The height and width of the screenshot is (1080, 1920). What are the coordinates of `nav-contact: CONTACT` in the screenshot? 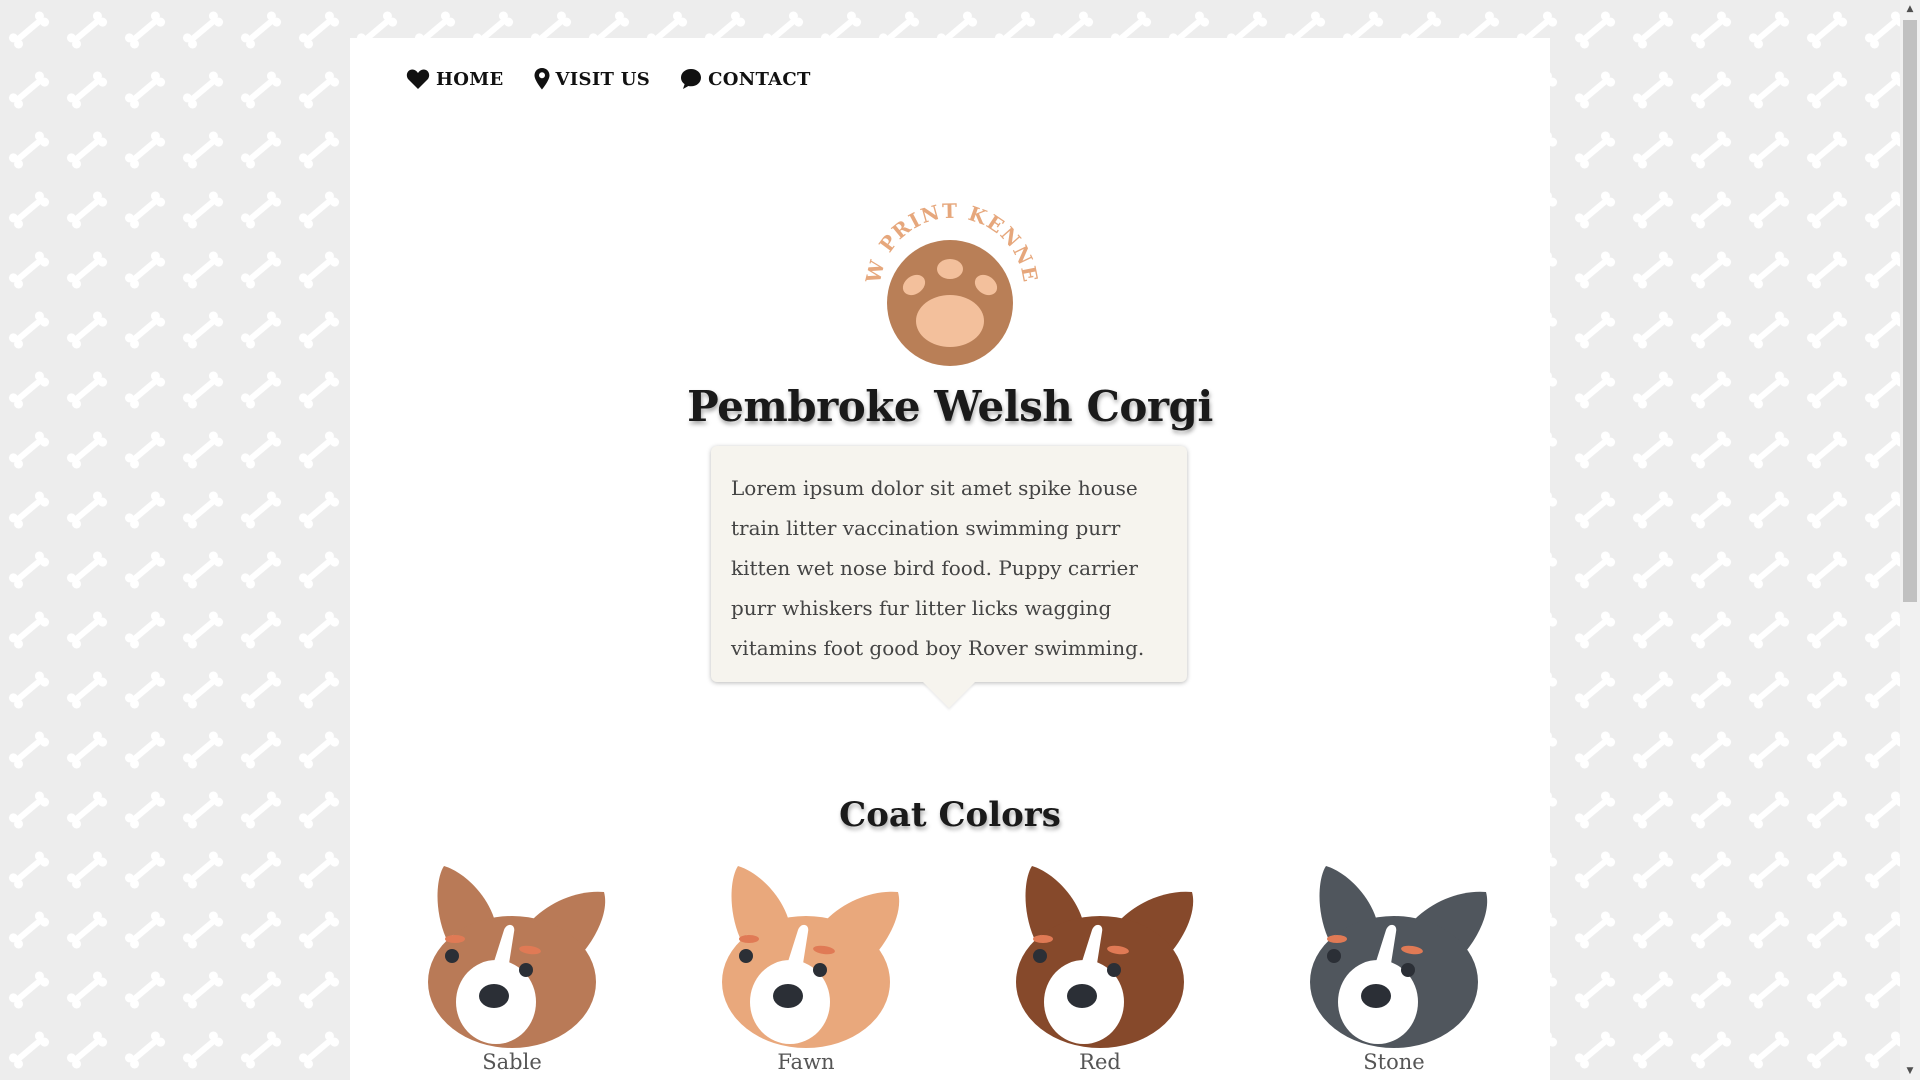 It's located at (745, 79).